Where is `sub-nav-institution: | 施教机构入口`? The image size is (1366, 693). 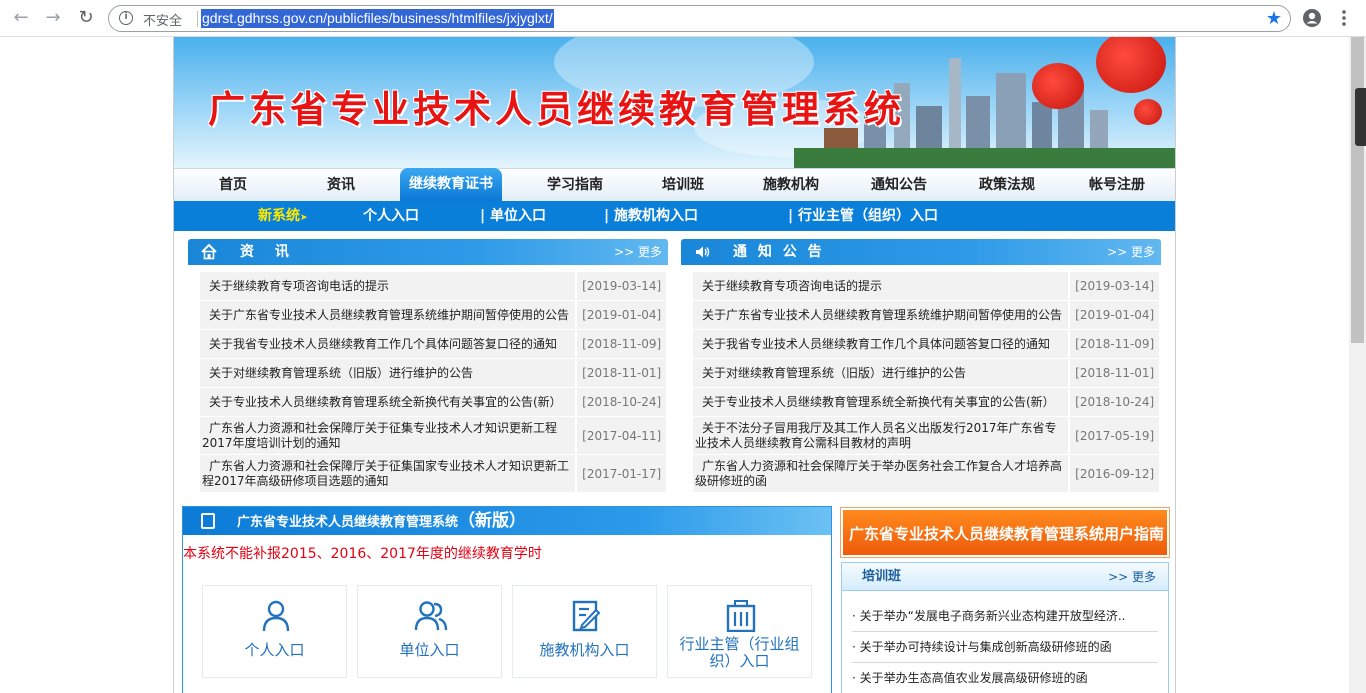 sub-nav-institution: | 施教机构入口 is located at coordinates (651, 216).